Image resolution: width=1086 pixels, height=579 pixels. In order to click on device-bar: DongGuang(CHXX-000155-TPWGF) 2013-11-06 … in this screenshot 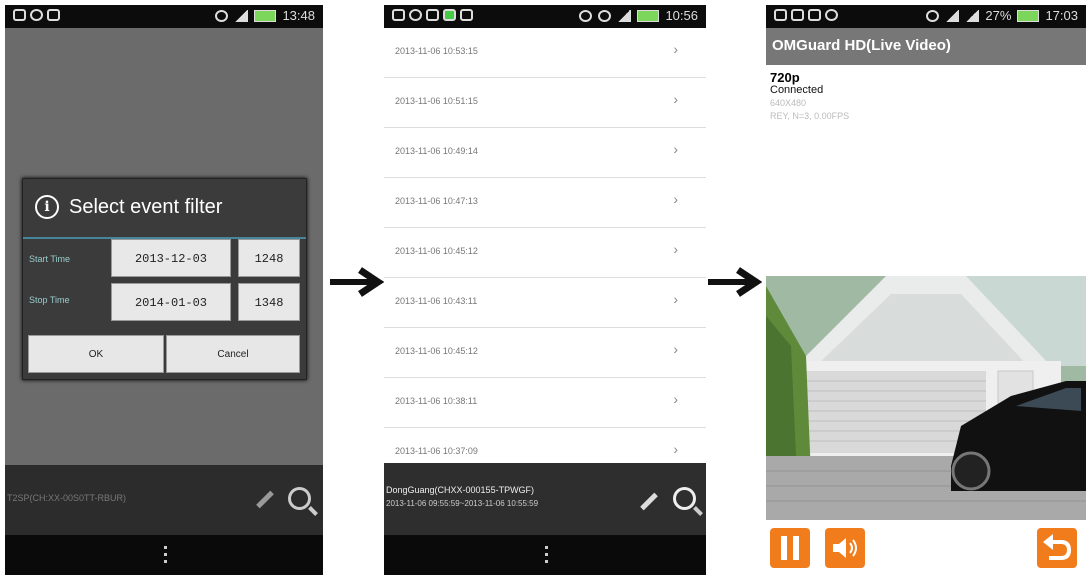, I will do `click(545, 499)`.